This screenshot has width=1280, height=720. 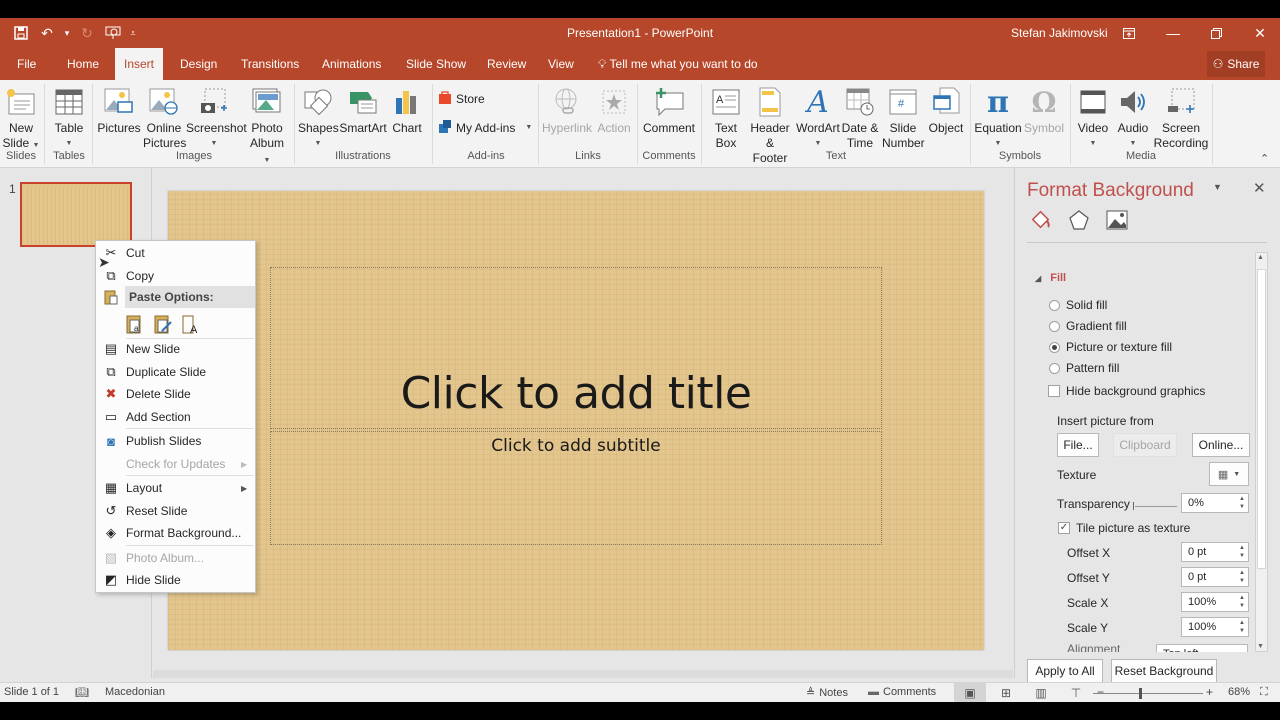 What do you see at coordinates (1084, 368) in the screenshot?
I see `pattern-fill-option: Pattern fill` at bounding box center [1084, 368].